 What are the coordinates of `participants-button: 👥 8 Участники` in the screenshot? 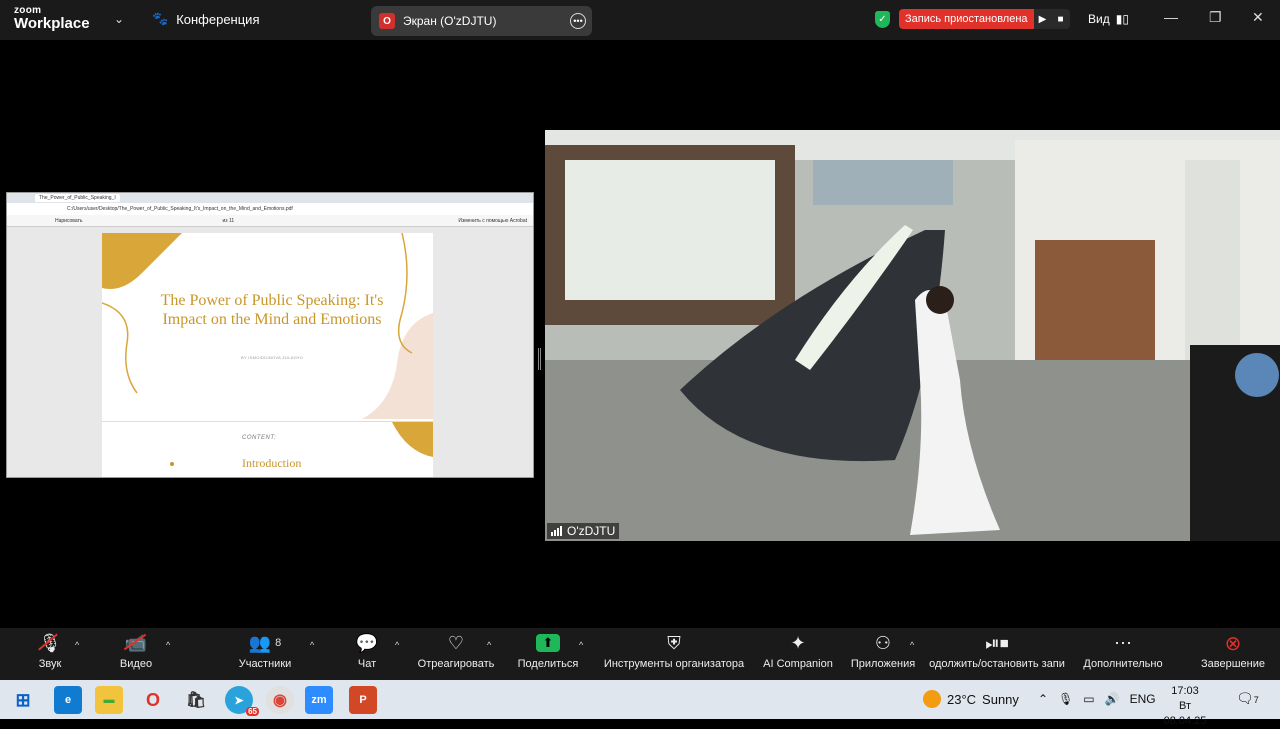 It's located at (265, 654).